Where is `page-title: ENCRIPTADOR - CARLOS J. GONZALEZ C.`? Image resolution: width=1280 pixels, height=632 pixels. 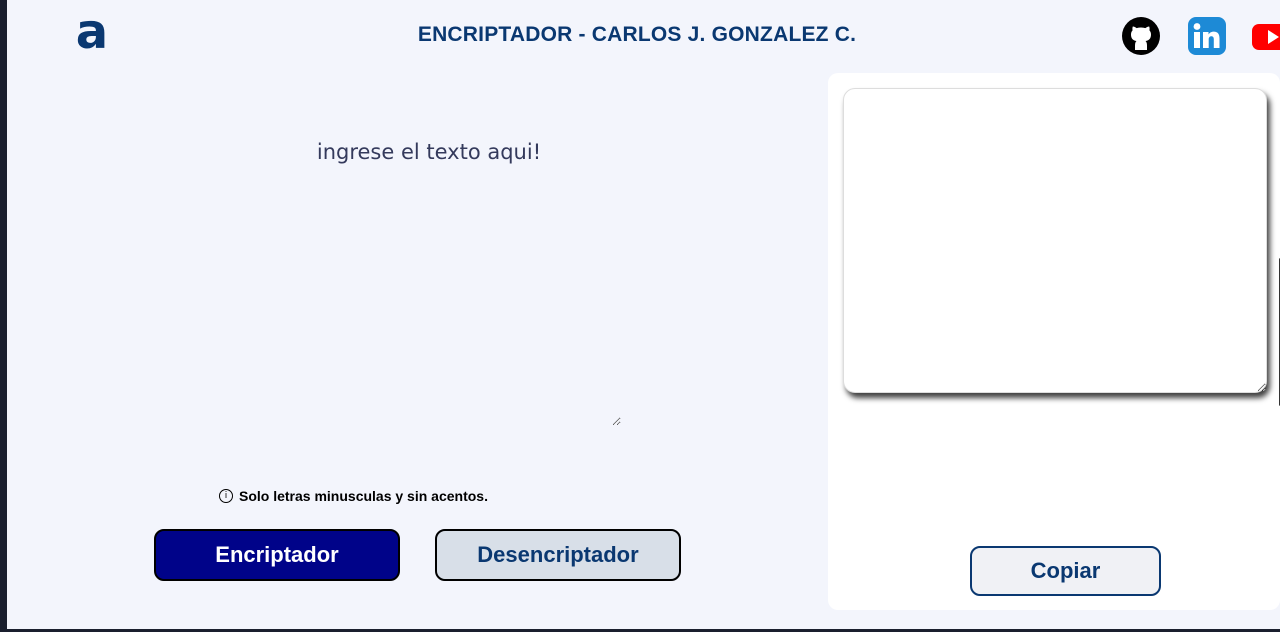 page-title: ENCRIPTADOR - CARLOS J. GONZALEZ C. is located at coordinates (637, 34).